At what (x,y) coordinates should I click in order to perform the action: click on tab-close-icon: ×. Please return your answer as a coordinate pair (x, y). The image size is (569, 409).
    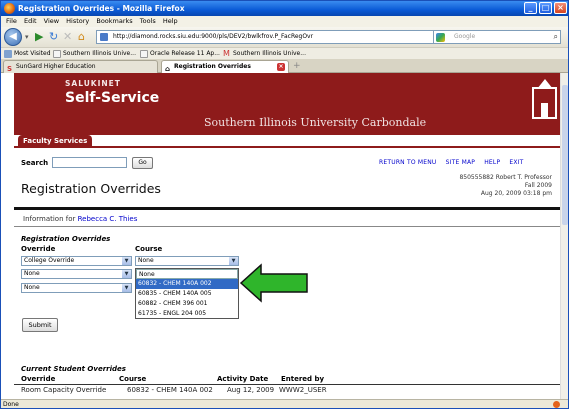
    Looking at the image, I should click on (281, 67).